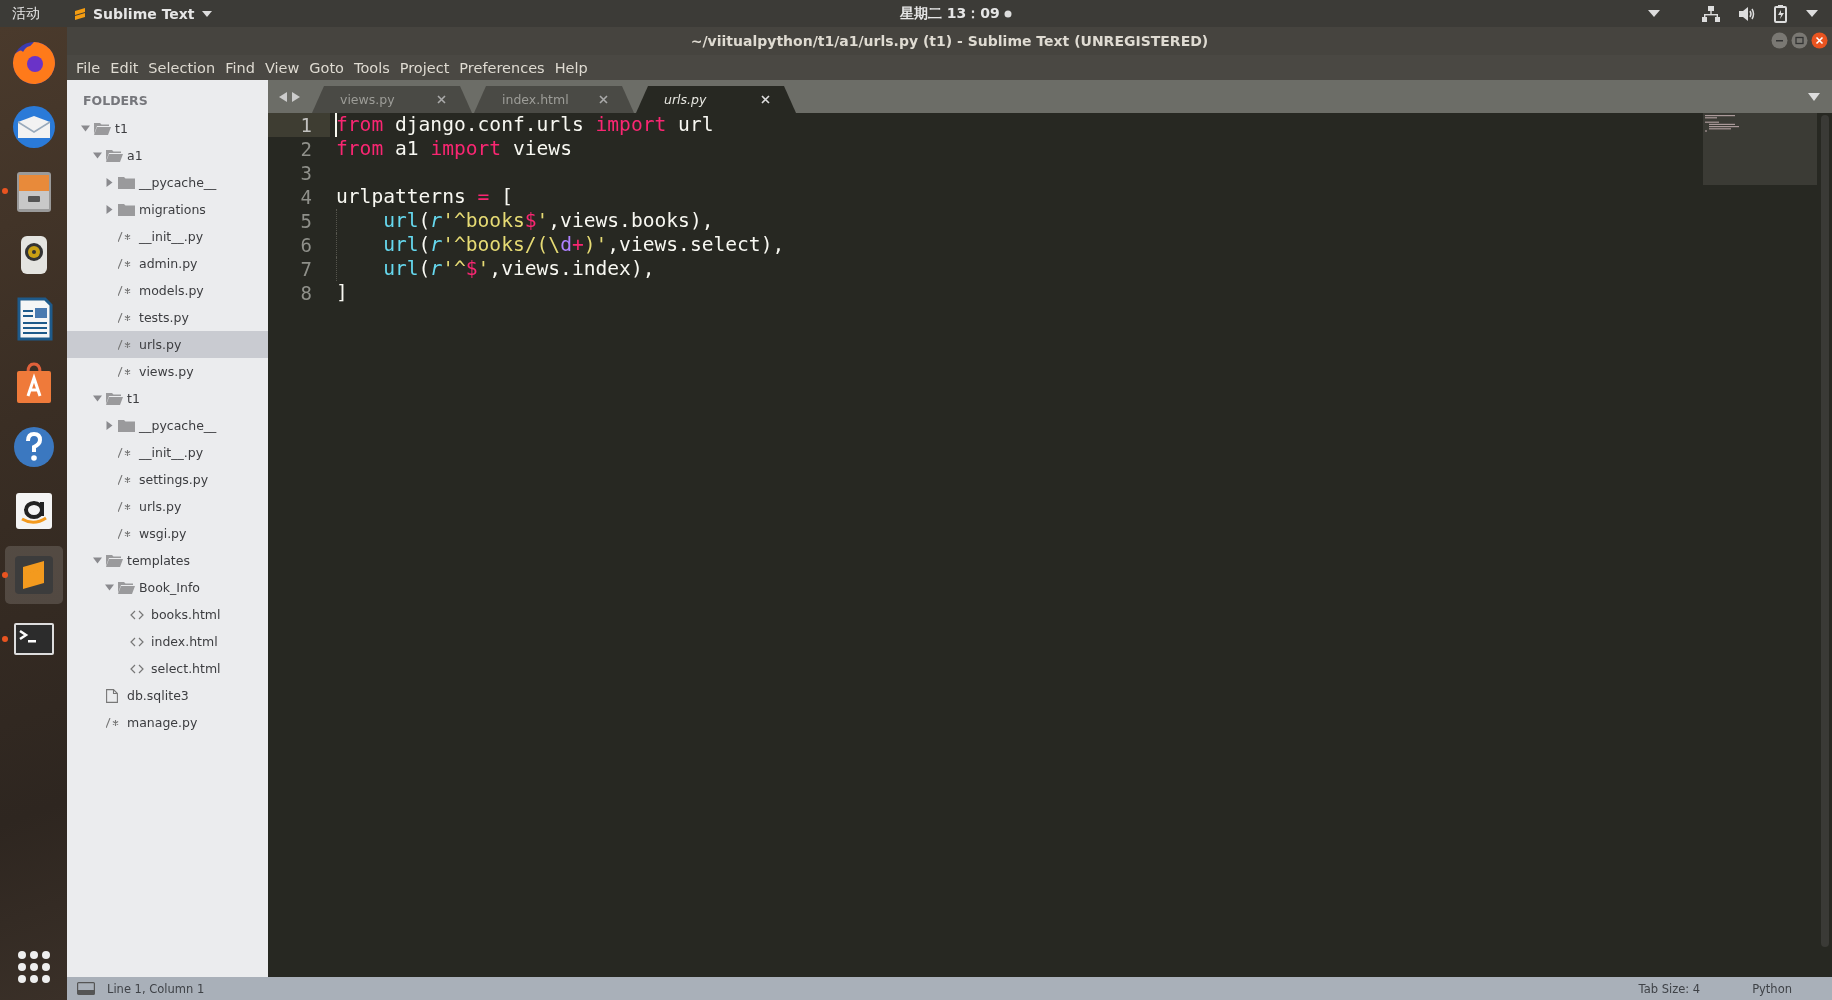  I want to click on tree-item: models.py, so click(167, 290).